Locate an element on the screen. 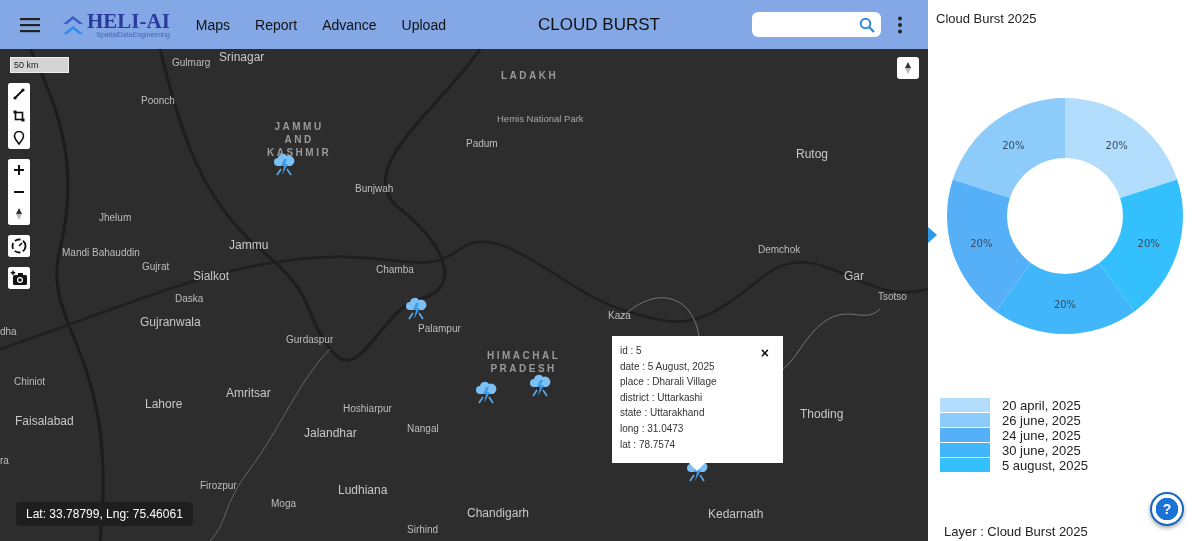  map-place-label: Mandi Bahauddin is located at coordinates (101, 252).